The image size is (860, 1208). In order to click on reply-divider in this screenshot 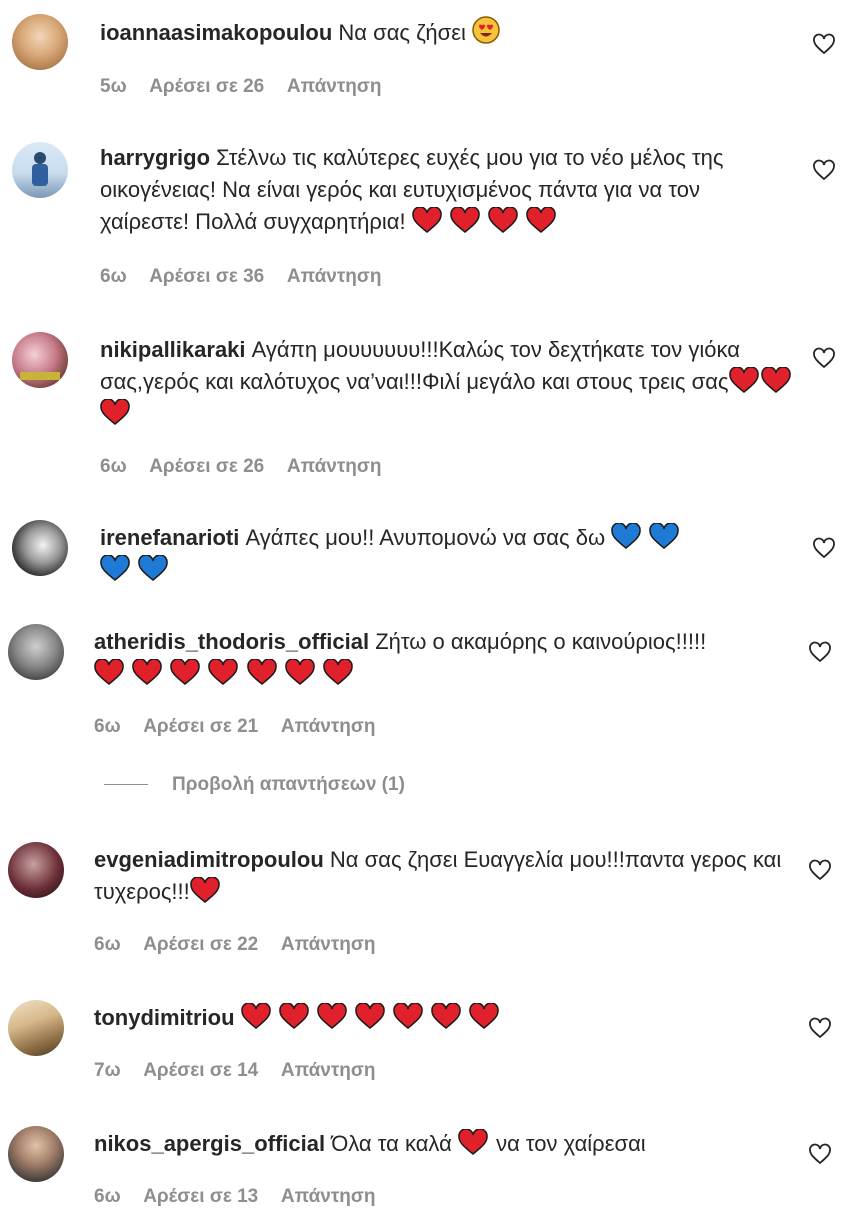, I will do `click(126, 785)`.